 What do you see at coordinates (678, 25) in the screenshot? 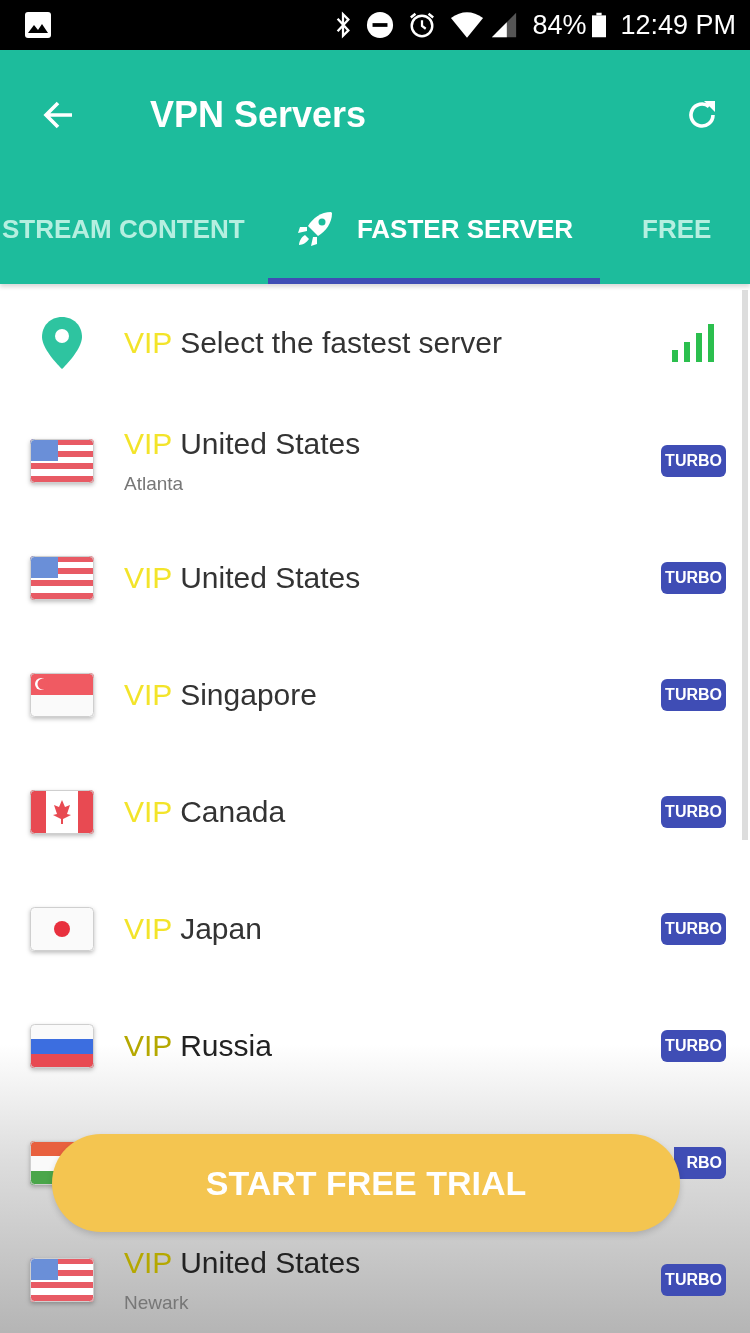
I see `status-time: 12:49 PM` at bounding box center [678, 25].